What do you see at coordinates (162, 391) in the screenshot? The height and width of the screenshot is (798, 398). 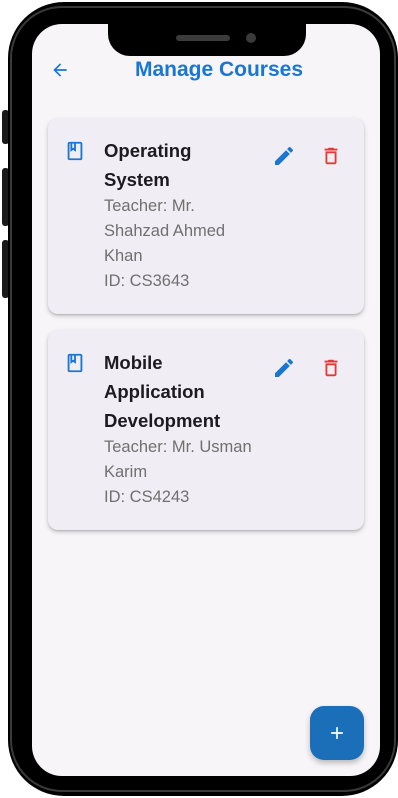 I see `course-name: Mobile Application Development` at bounding box center [162, 391].